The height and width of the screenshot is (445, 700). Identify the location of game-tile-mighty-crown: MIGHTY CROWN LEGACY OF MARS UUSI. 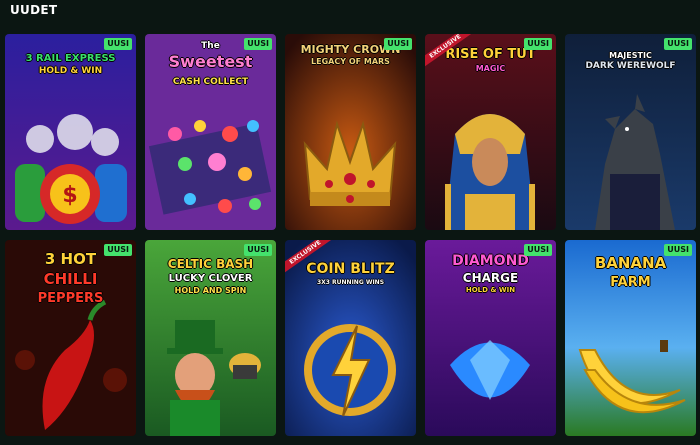
(350, 132).